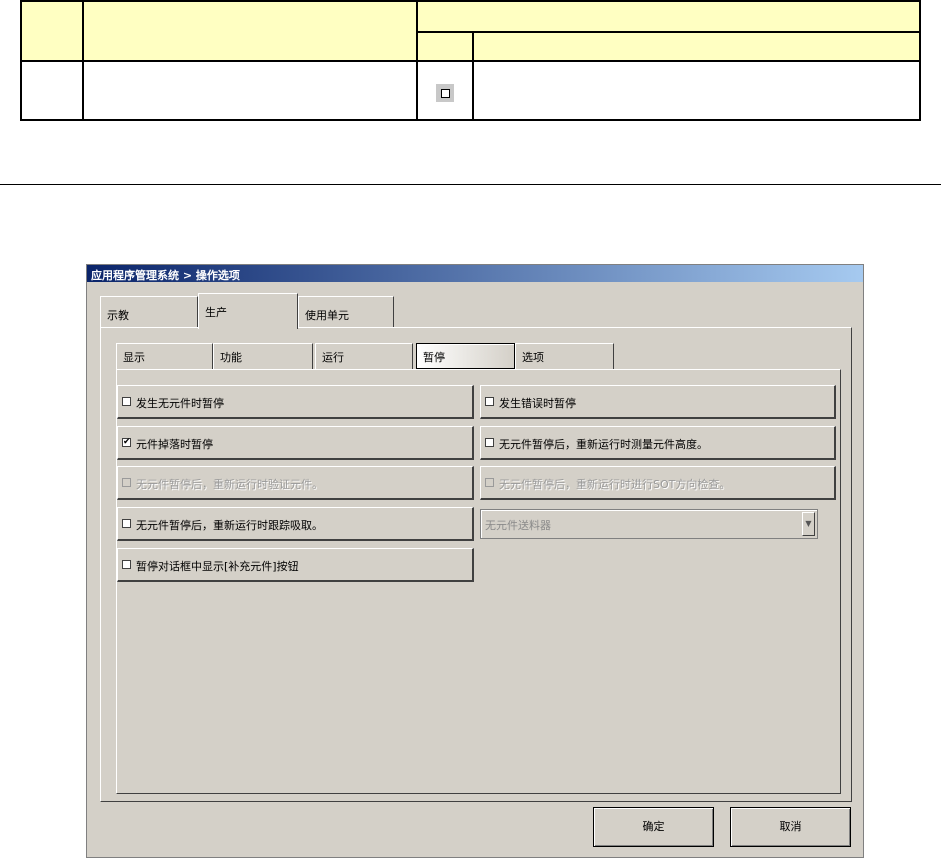 This screenshot has height=859, width=941. Describe the element at coordinates (165, 275) in the screenshot. I see `window-title: 应用程序管理系统 > 操作选项` at that location.